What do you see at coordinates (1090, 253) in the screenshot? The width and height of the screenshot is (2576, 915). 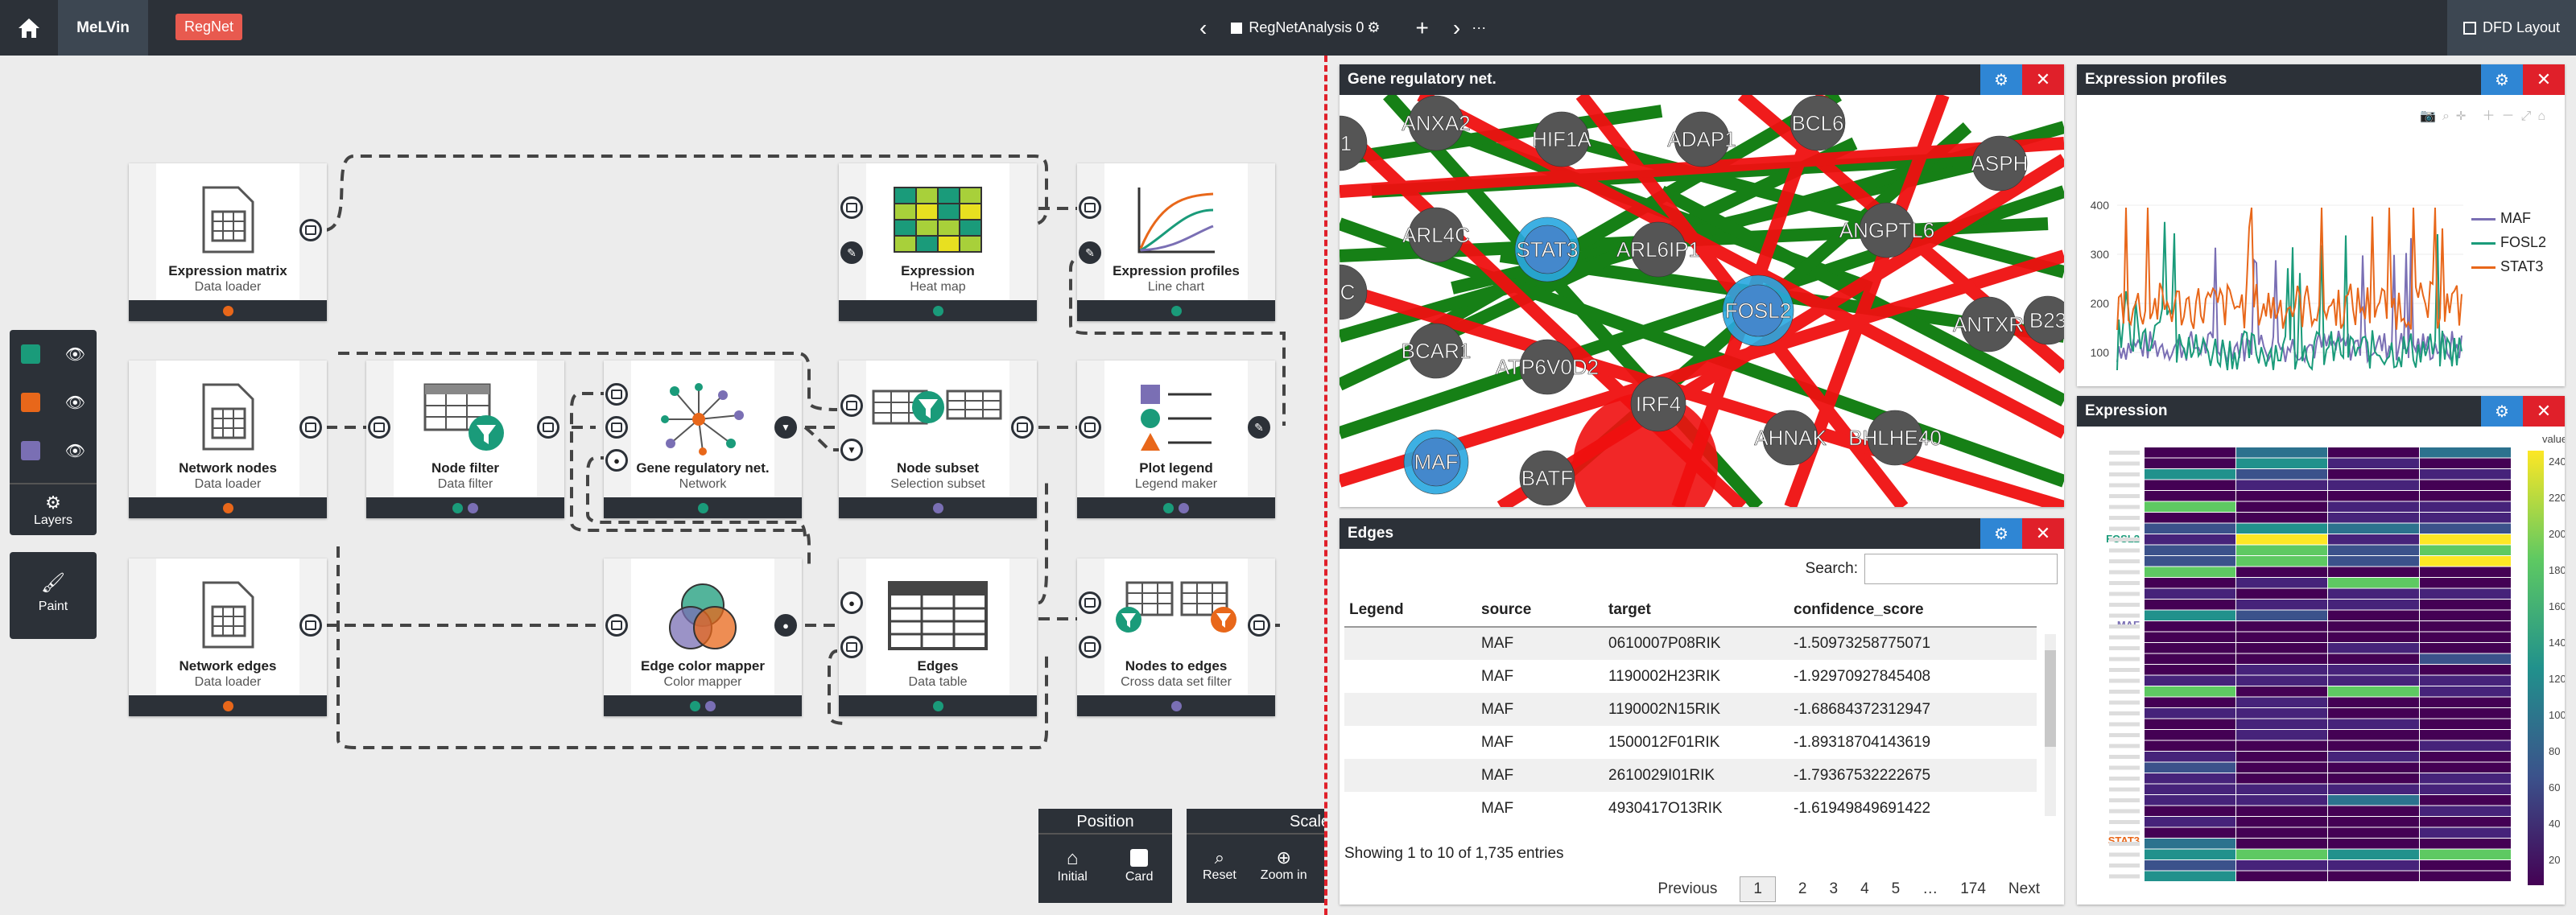 I see `input-port-brush: ✎` at bounding box center [1090, 253].